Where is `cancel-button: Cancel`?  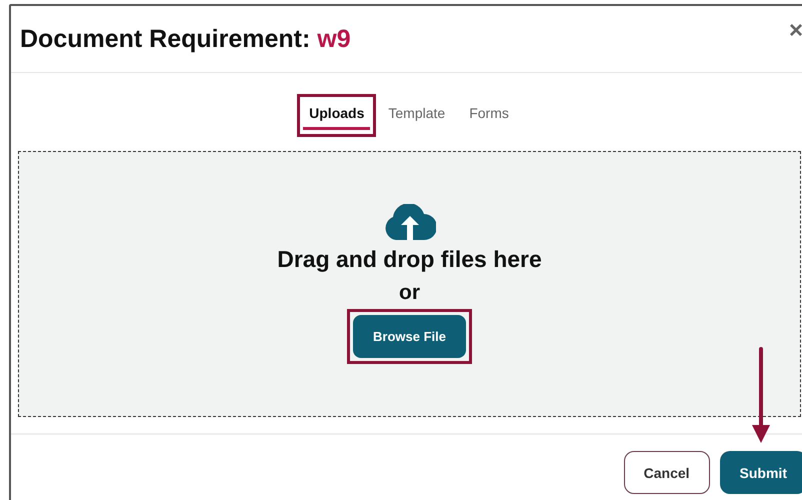
cancel-button: Cancel is located at coordinates (667, 472).